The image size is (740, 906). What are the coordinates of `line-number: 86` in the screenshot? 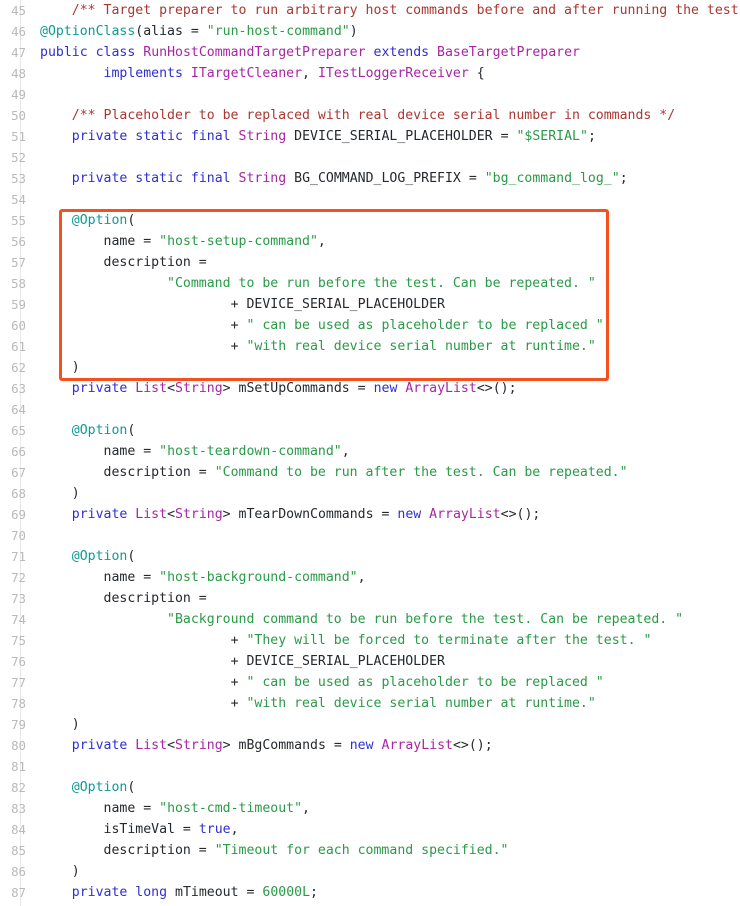 It's located at (18, 871).